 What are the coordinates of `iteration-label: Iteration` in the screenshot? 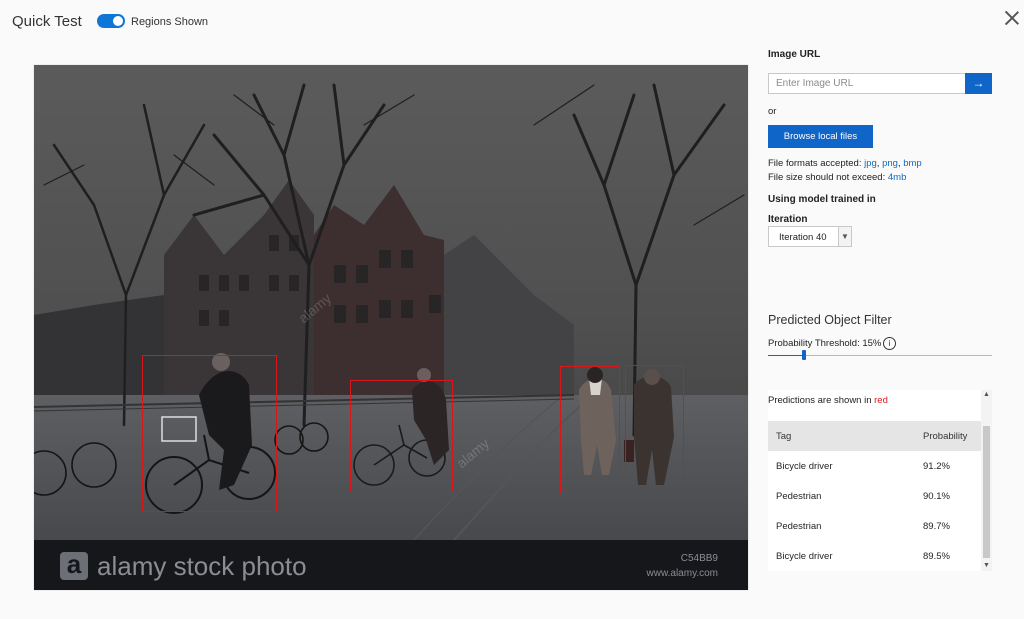 It's located at (788, 219).